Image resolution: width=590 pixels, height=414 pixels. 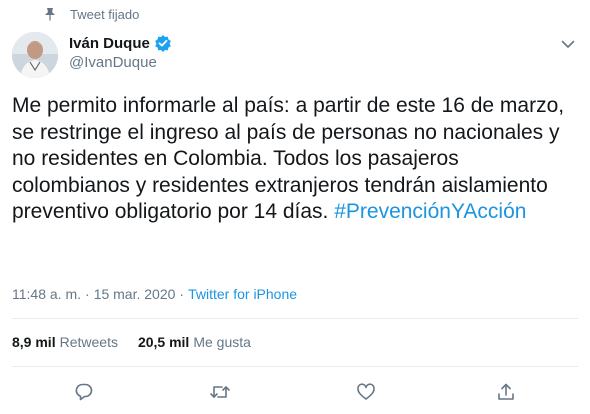 I want to click on share-icon, so click(x=506, y=392).